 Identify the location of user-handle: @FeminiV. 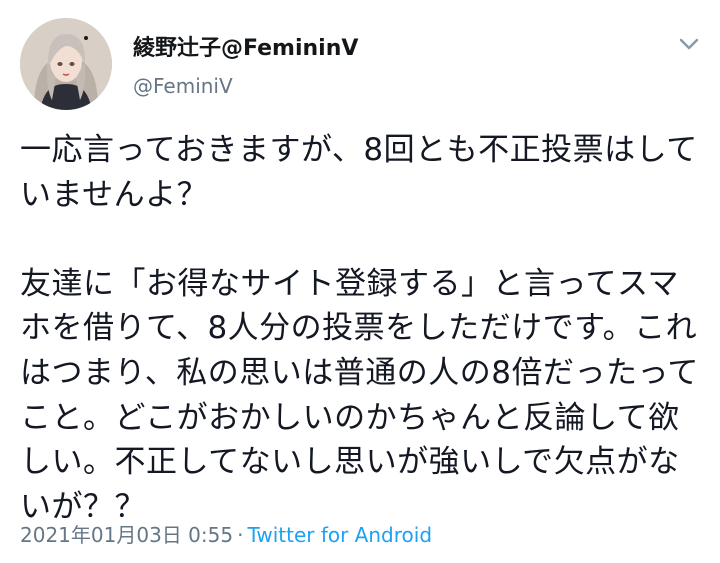
(183, 86).